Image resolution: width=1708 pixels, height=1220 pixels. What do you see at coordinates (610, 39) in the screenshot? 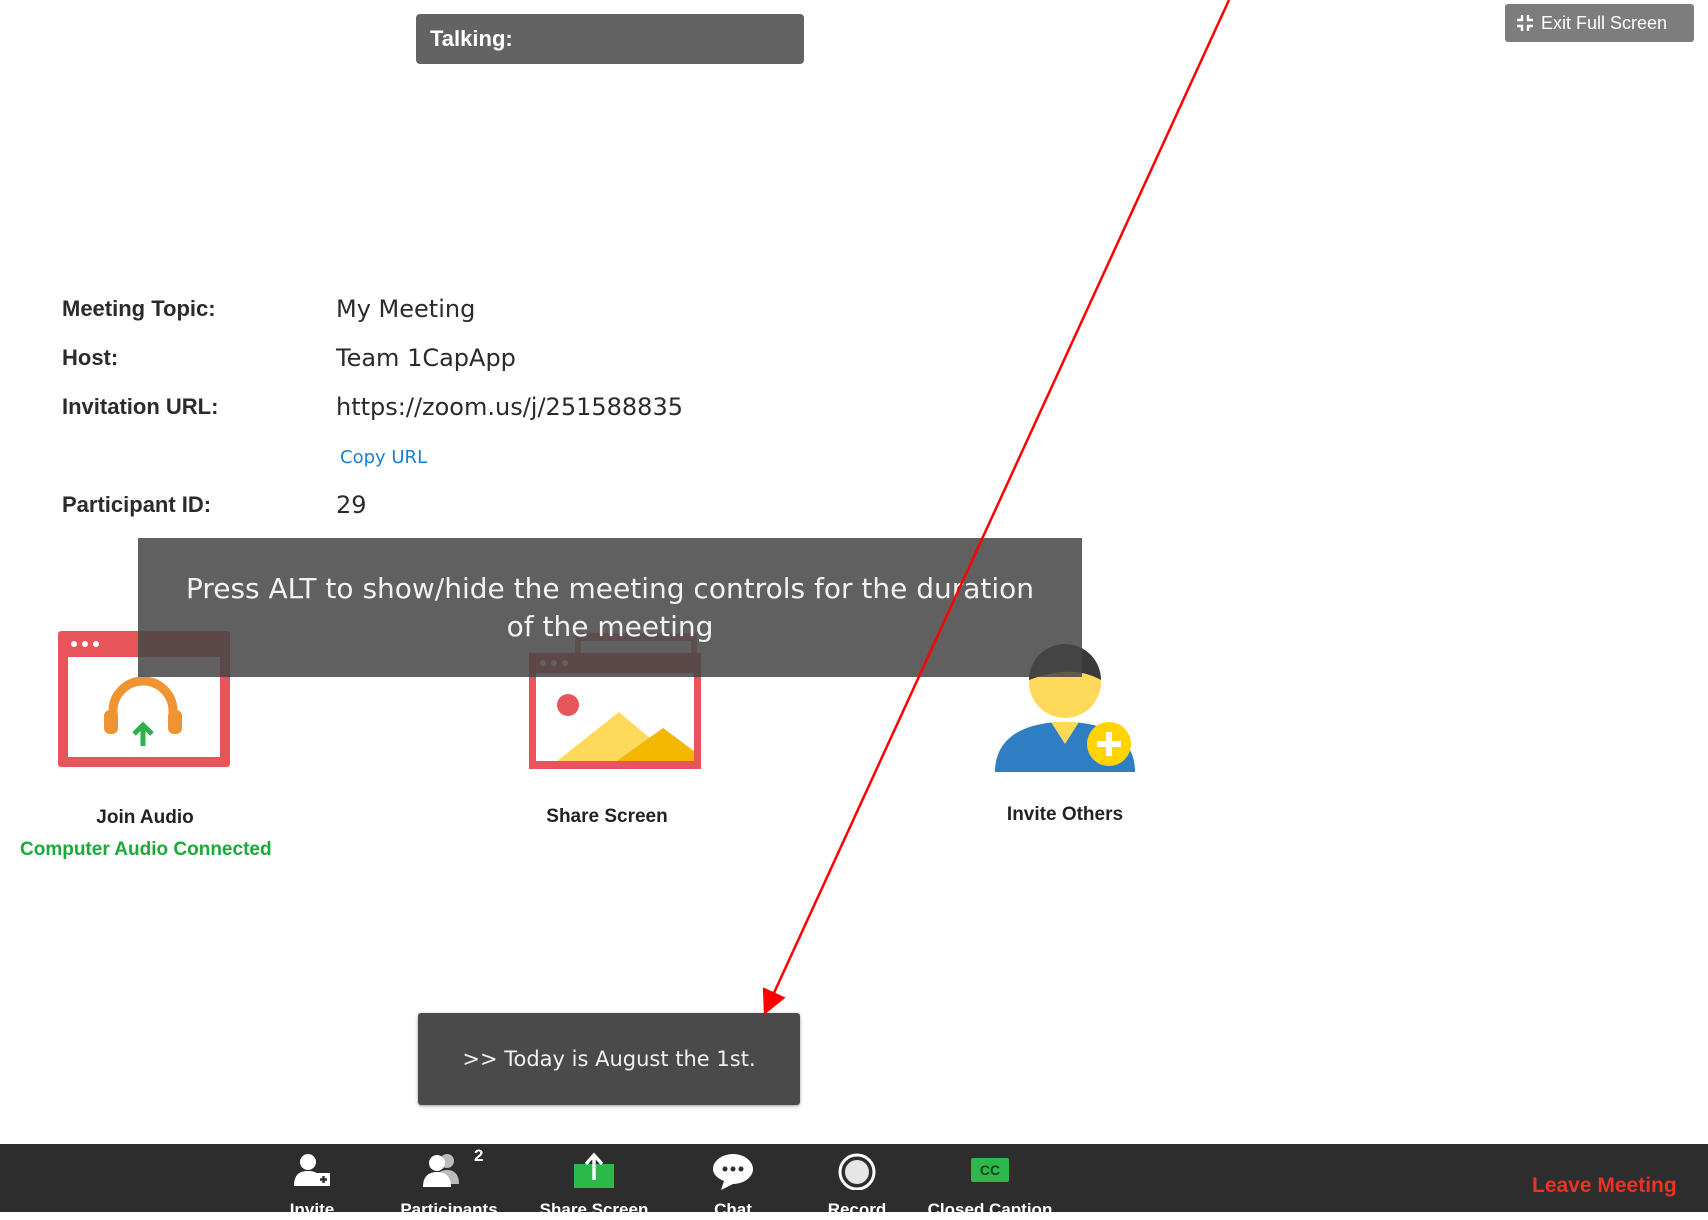
I see `talking-indicator: Talking:` at bounding box center [610, 39].